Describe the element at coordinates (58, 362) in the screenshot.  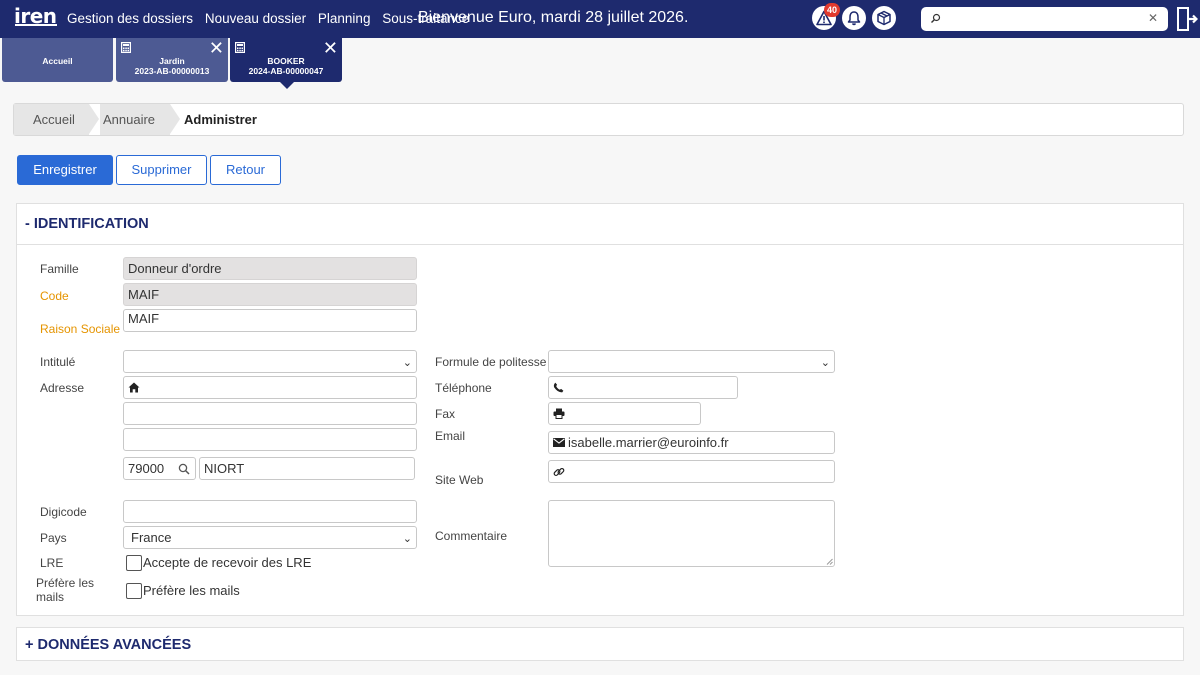
I see `intitule-label: Intitulé` at that location.